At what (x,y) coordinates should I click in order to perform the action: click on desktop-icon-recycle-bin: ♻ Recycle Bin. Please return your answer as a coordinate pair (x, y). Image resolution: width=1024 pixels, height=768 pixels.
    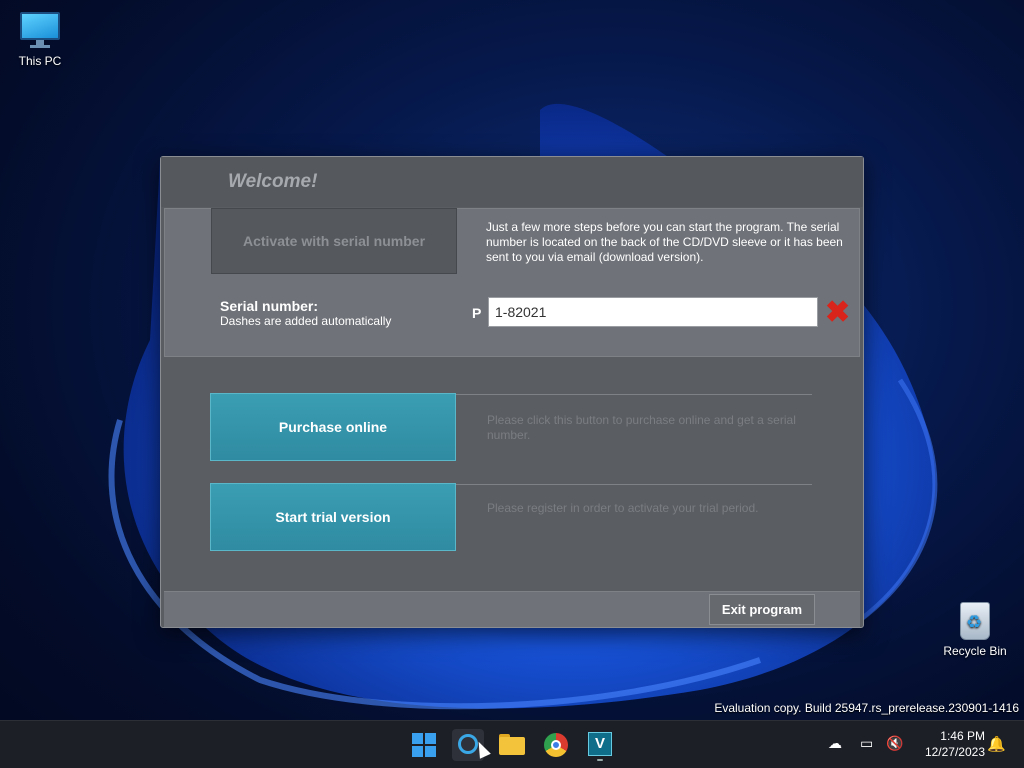
    Looking at the image, I should click on (975, 628).